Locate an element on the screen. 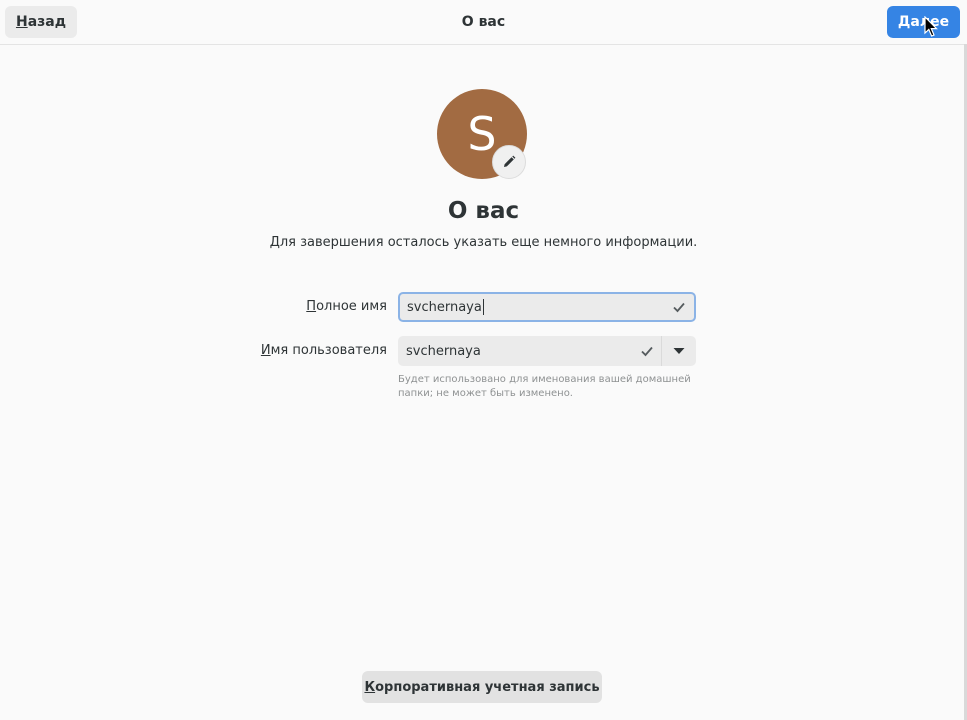 Image resolution: width=967 pixels, height=720 pixels. fullname-input: svchernaya is located at coordinates (547, 307).